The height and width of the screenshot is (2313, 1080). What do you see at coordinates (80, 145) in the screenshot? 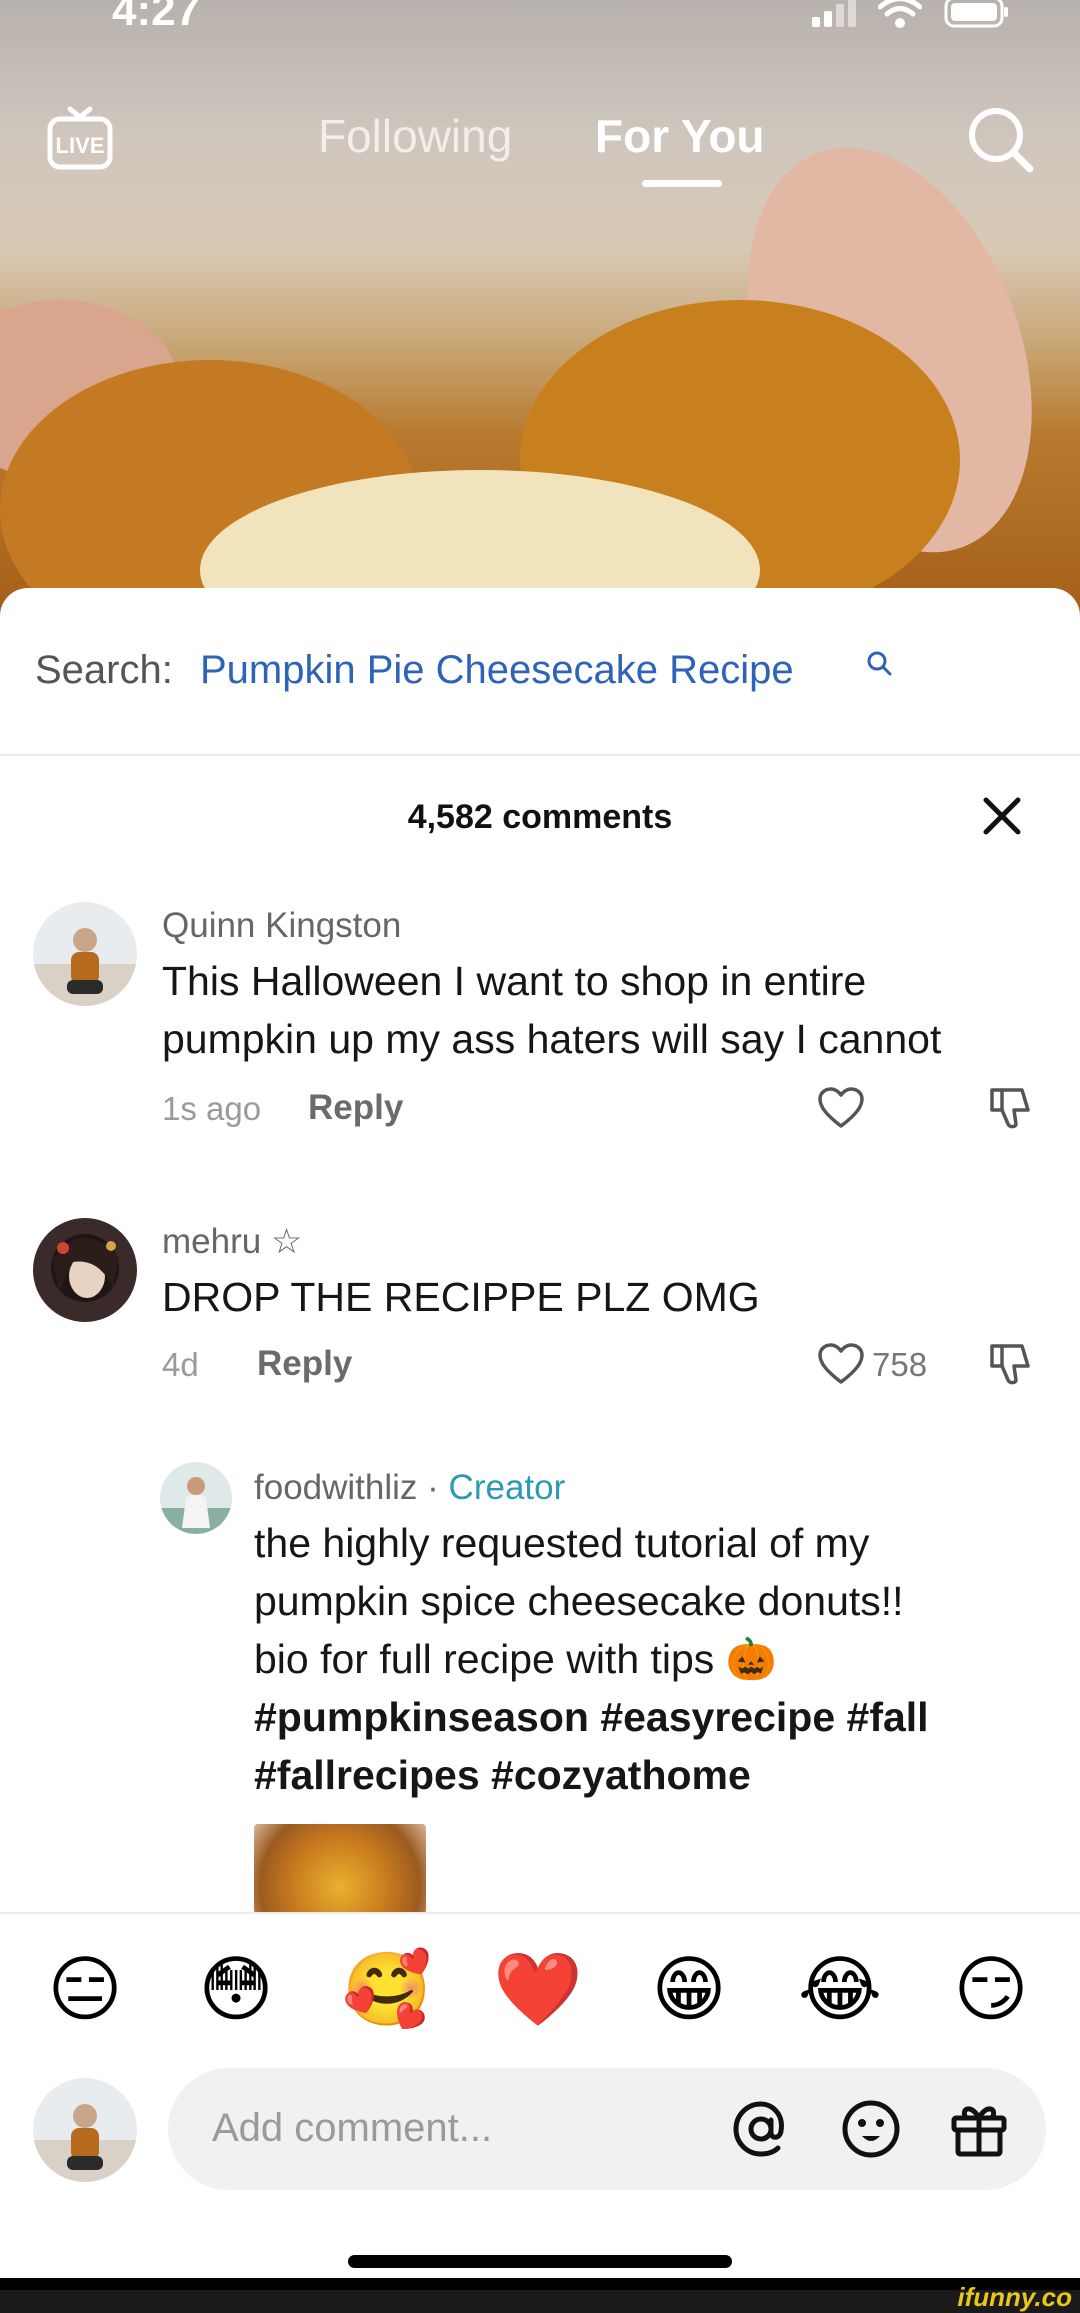
I see `svg-text: LIVE` at bounding box center [80, 145].